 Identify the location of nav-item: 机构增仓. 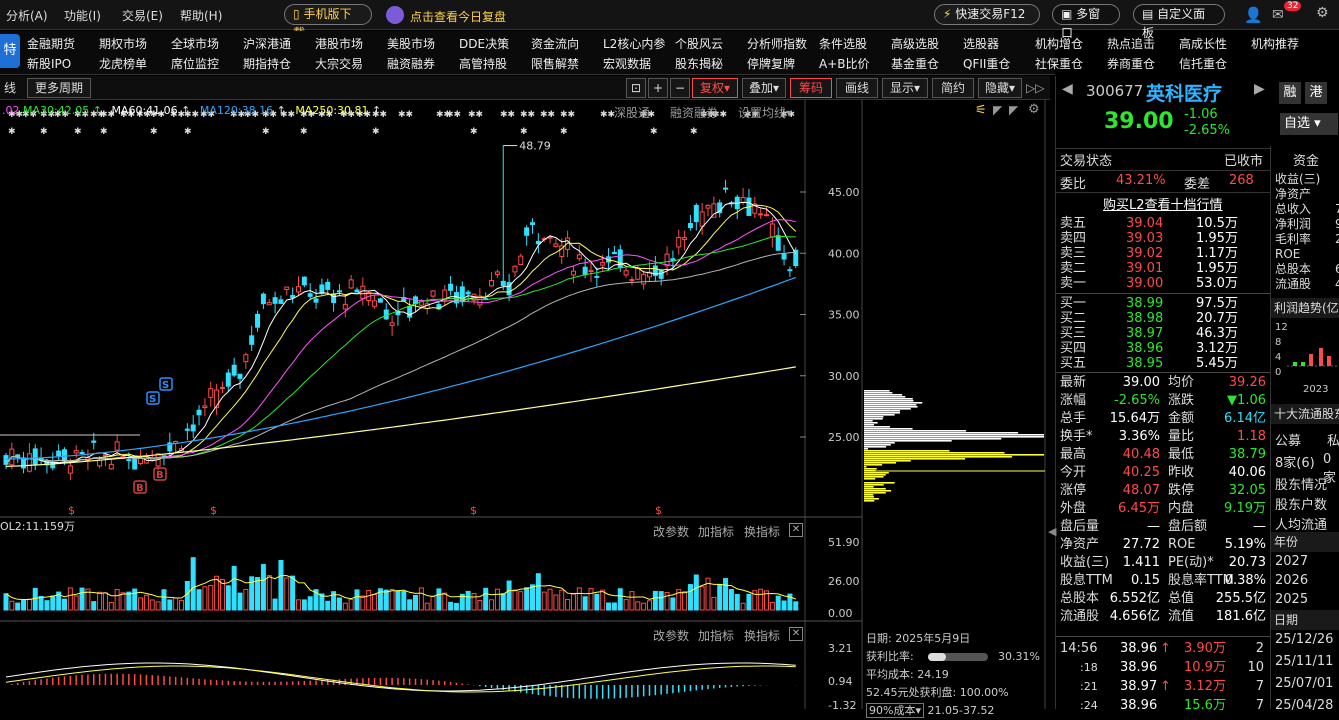
(1059, 43).